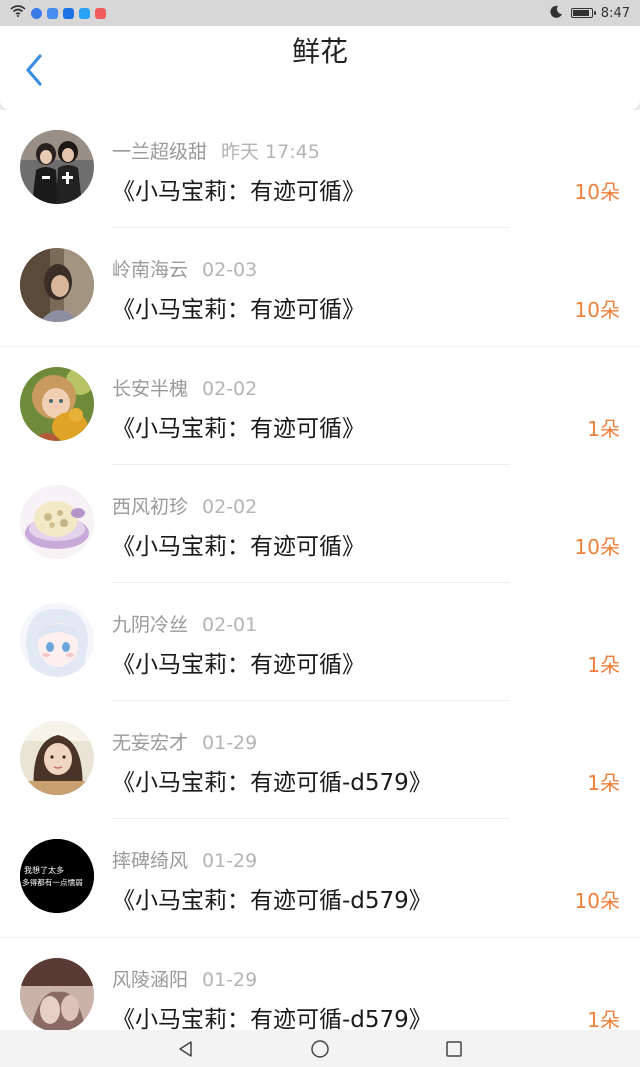  What do you see at coordinates (320, 287) in the screenshot?
I see `list-item: 岭南海云 02-03 《小马宝莉：有迹可循》 10朵` at bounding box center [320, 287].